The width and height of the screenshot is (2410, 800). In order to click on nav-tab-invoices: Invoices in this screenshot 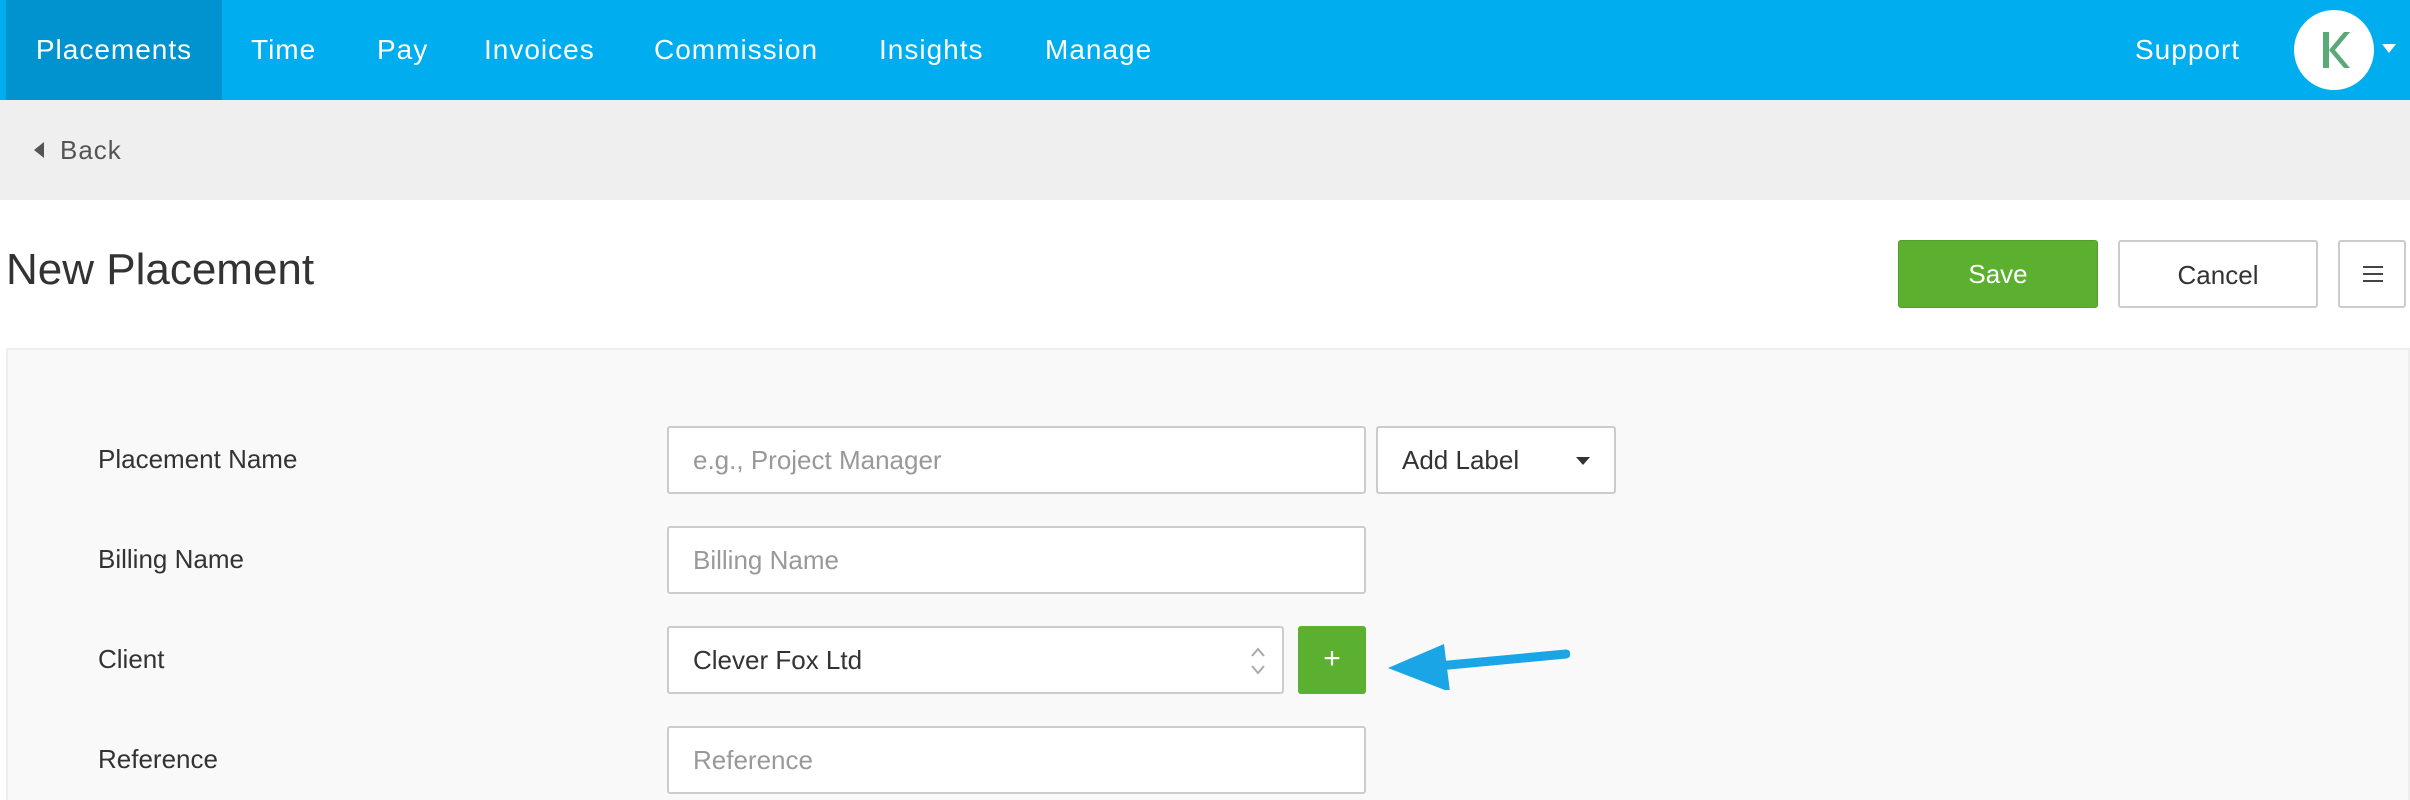, I will do `click(539, 50)`.